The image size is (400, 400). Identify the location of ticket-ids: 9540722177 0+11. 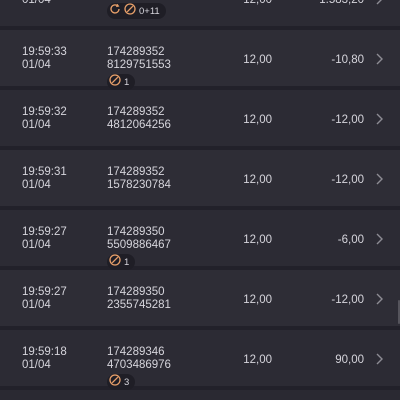
(139, 9).